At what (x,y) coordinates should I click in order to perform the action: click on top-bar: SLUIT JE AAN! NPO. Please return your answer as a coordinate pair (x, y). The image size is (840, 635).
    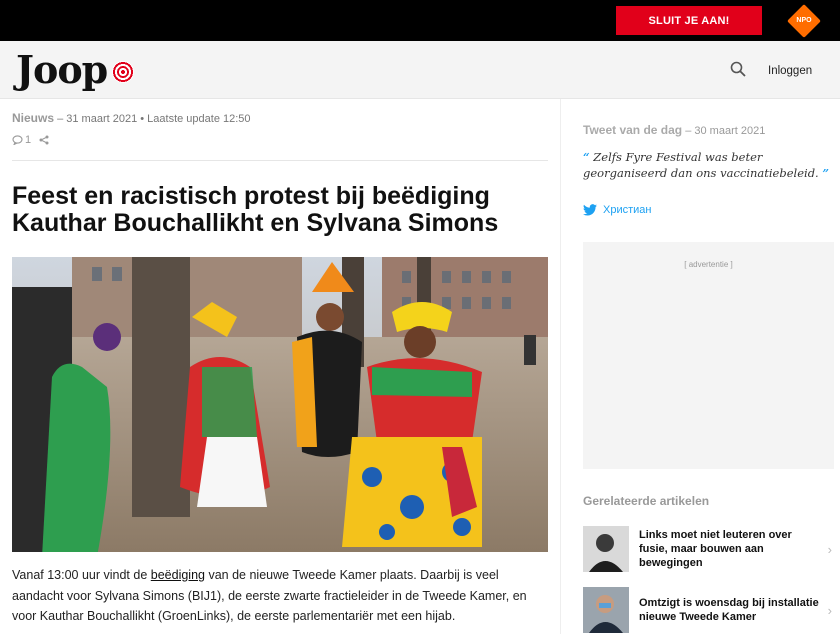
    Looking at the image, I should click on (420, 20).